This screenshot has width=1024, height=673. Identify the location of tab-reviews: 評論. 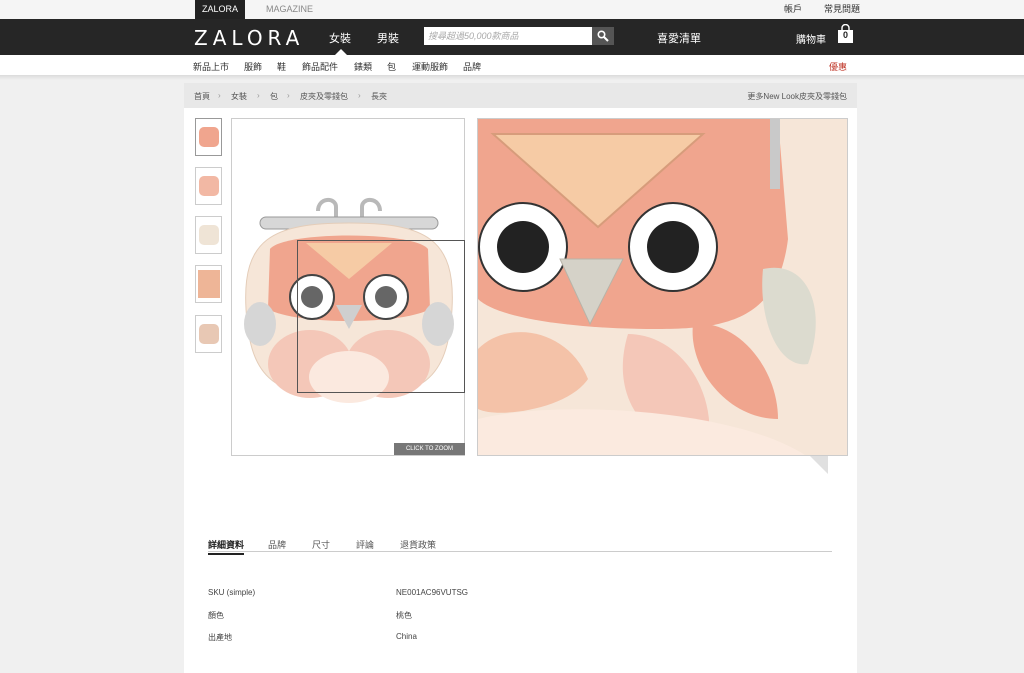
(365, 544).